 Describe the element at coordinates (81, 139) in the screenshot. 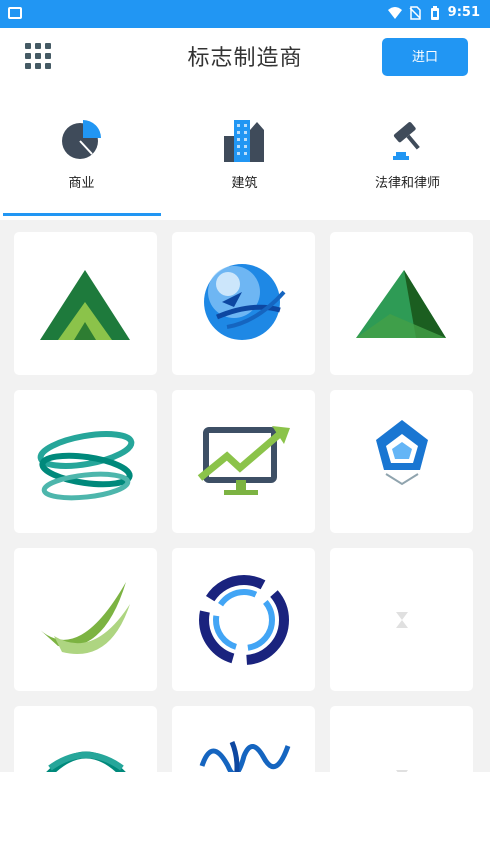

I see `pie-chart-icon` at that location.